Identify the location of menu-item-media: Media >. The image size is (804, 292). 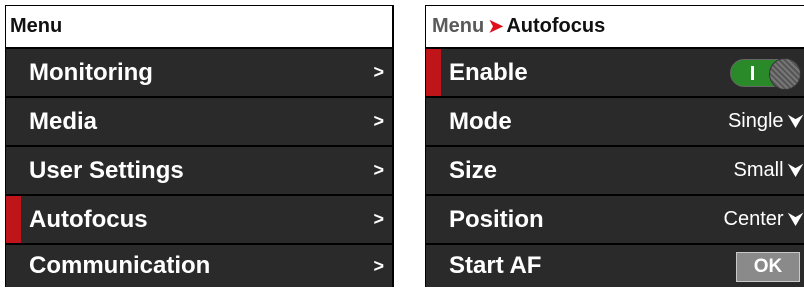
(199, 121).